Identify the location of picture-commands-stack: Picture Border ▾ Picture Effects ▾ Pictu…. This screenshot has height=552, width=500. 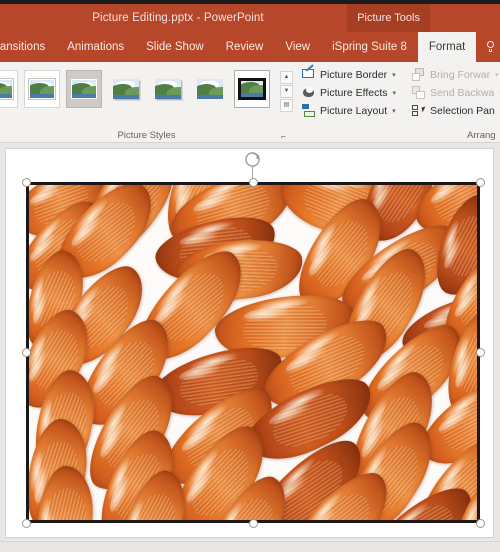
(348, 102).